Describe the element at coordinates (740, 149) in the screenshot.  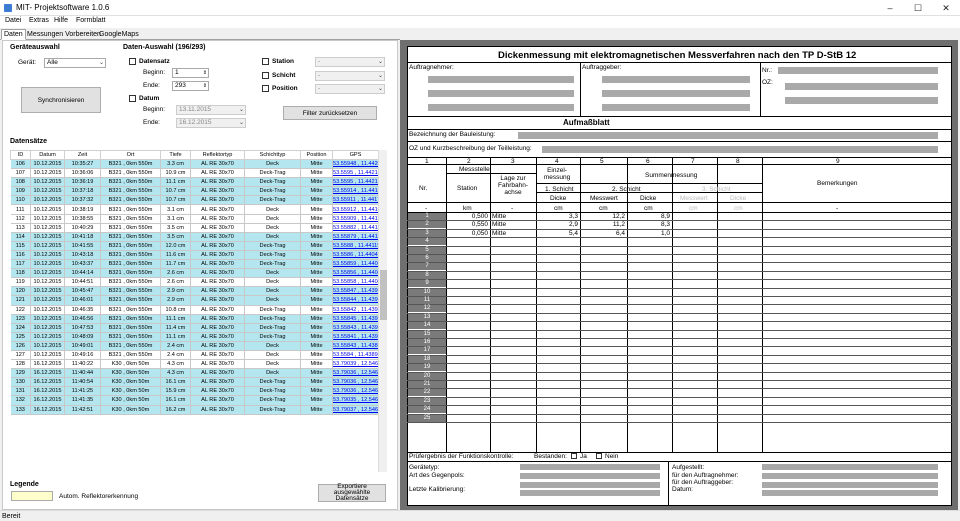
I see `oz-kurz-field` at that location.